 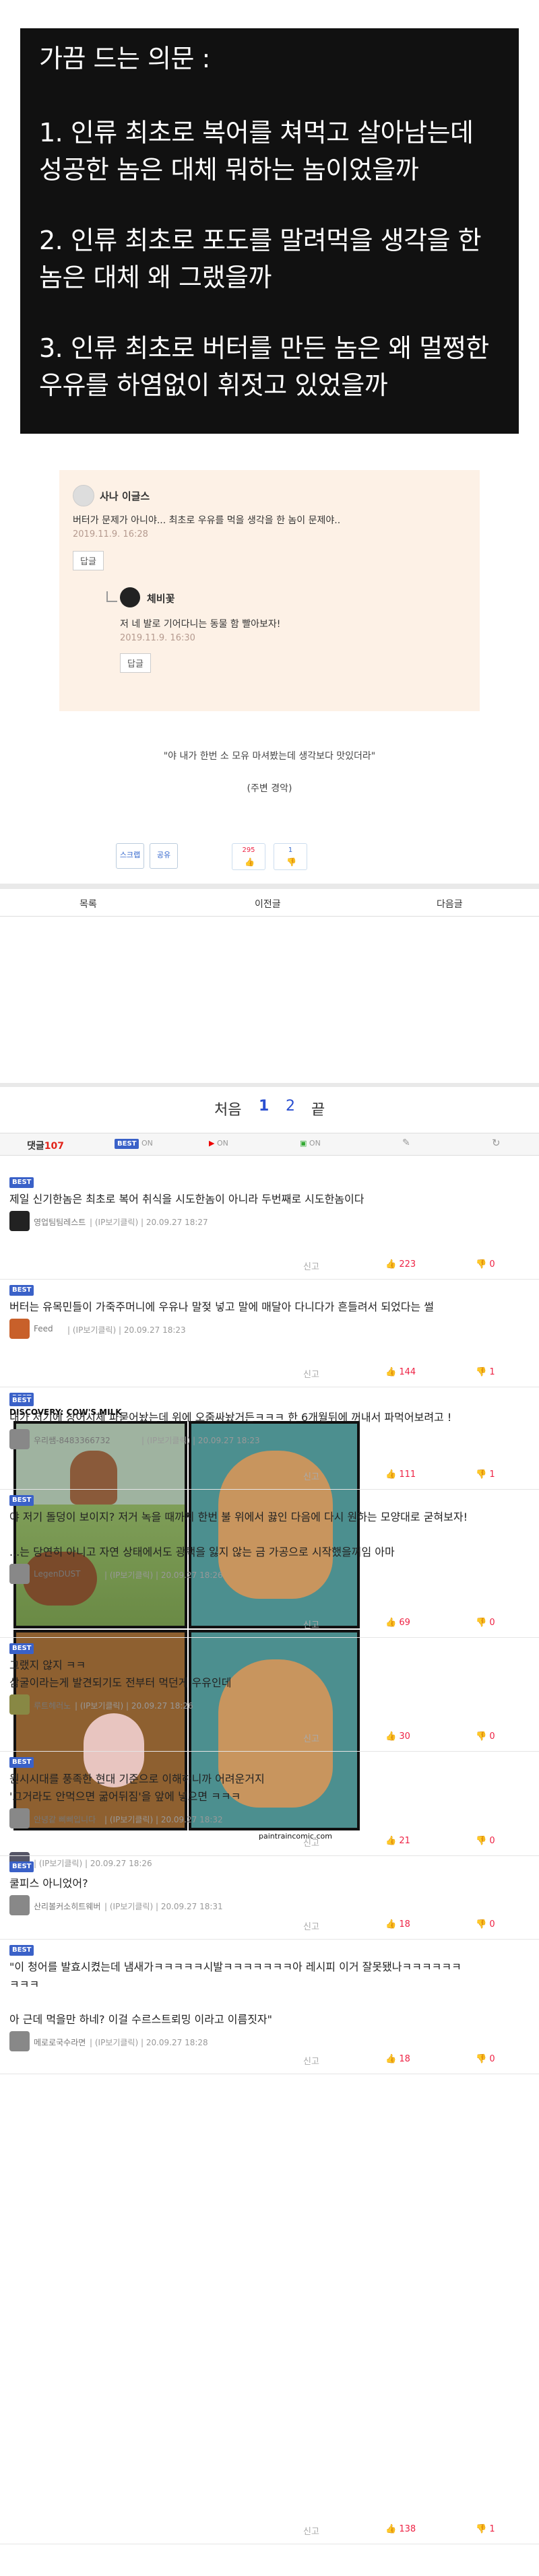 What do you see at coordinates (52, 1705) in the screenshot?
I see `comment-nickname: 루트헤러노` at bounding box center [52, 1705].